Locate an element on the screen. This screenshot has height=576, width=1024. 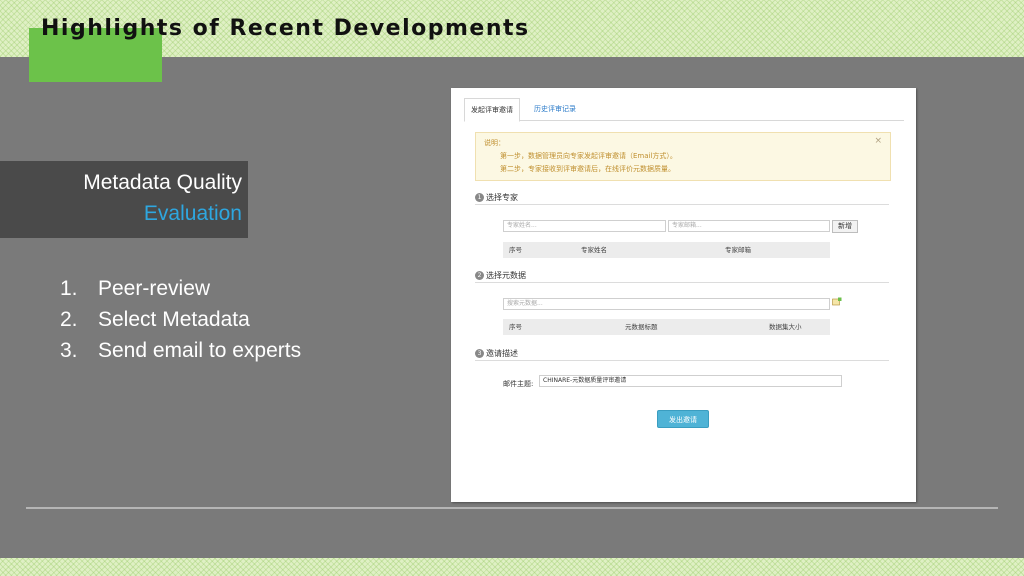
section-title: 选择专家 is located at coordinates (502, 197).